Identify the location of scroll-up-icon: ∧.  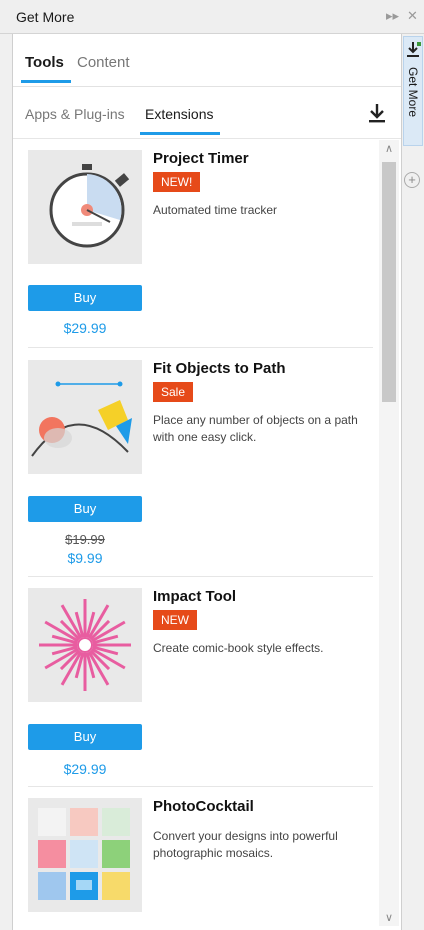
(389, 148).